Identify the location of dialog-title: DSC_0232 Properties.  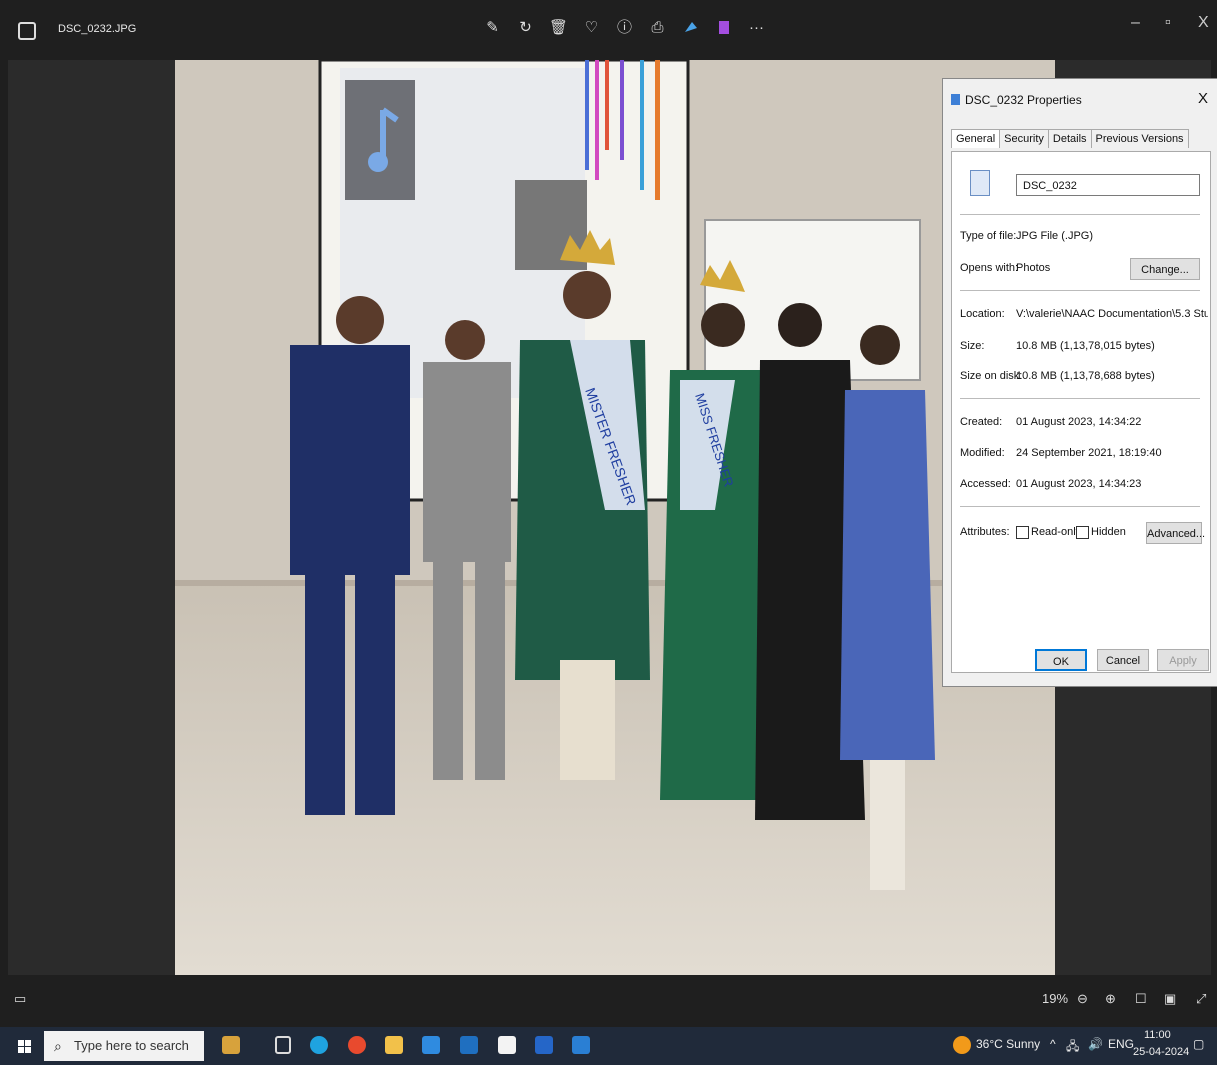
(1023, 100).